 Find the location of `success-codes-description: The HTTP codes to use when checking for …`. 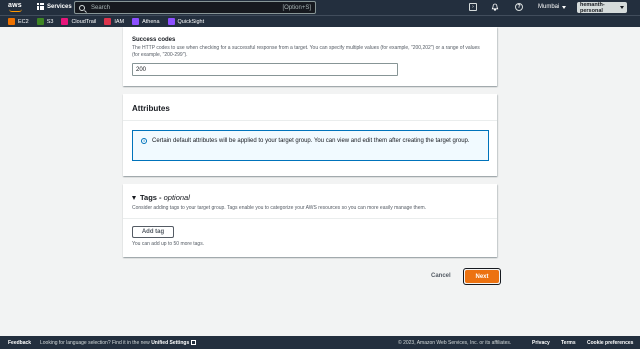

success-codes-description: The HTTP codes to use when checking for … is located at coordinates (306, 51).